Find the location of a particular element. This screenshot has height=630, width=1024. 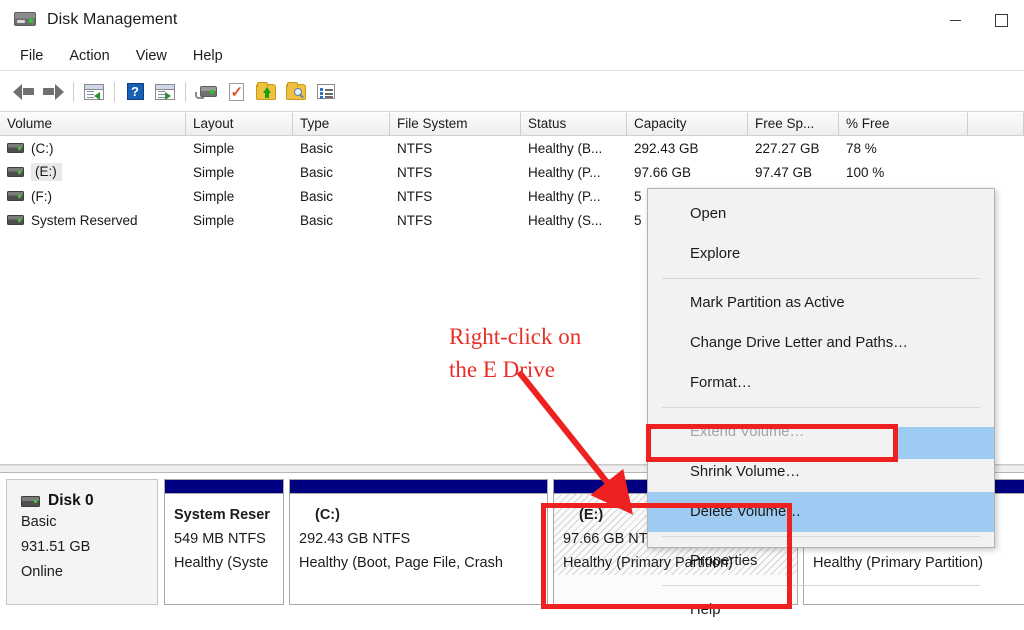

toolbar: ? is located at coordinates (512, 92).